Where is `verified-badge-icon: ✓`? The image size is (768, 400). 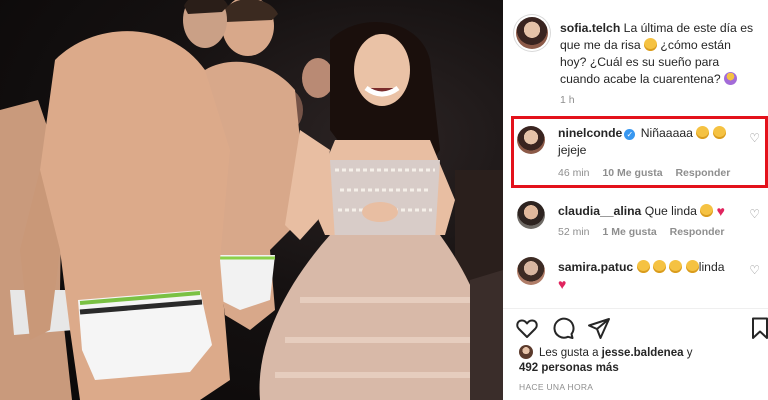 verified-badge-icon: ✓ is located at coordinates (630, 134).